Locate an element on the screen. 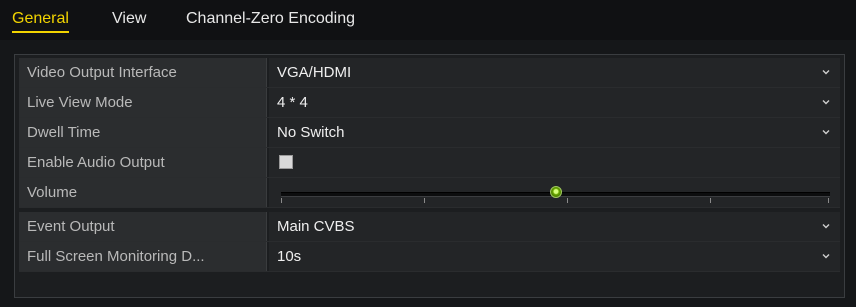 This screenshot has height=307, width=856. setting-row-full-screen-monitoring: Full Screen Monitoring D... 10s is located at coordinates (429, 257).